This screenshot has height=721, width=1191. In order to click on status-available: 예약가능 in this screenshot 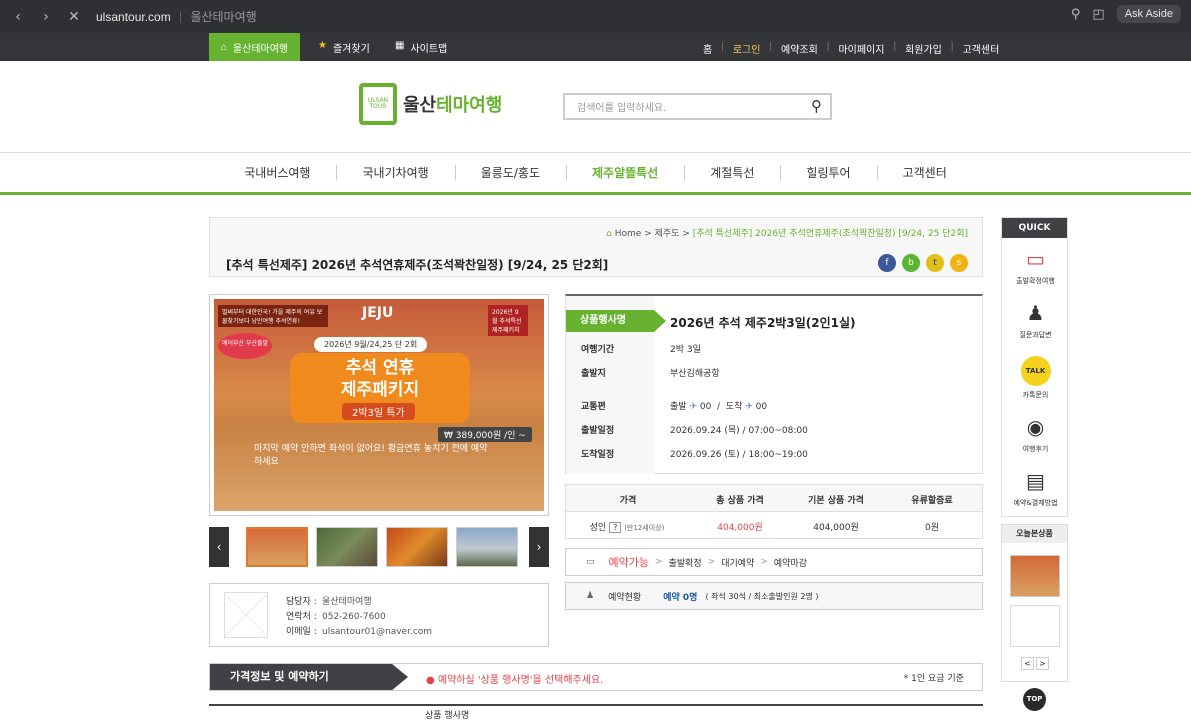, I will do `click(628, 562)`.